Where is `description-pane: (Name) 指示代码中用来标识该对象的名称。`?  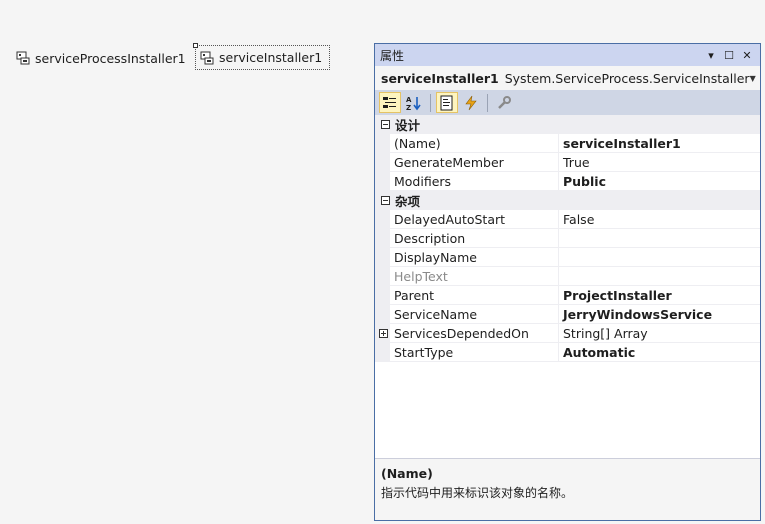
description-pane: (Name) 指示代码中用来标识该对象的名称。 is located at coordinates (567, 489).